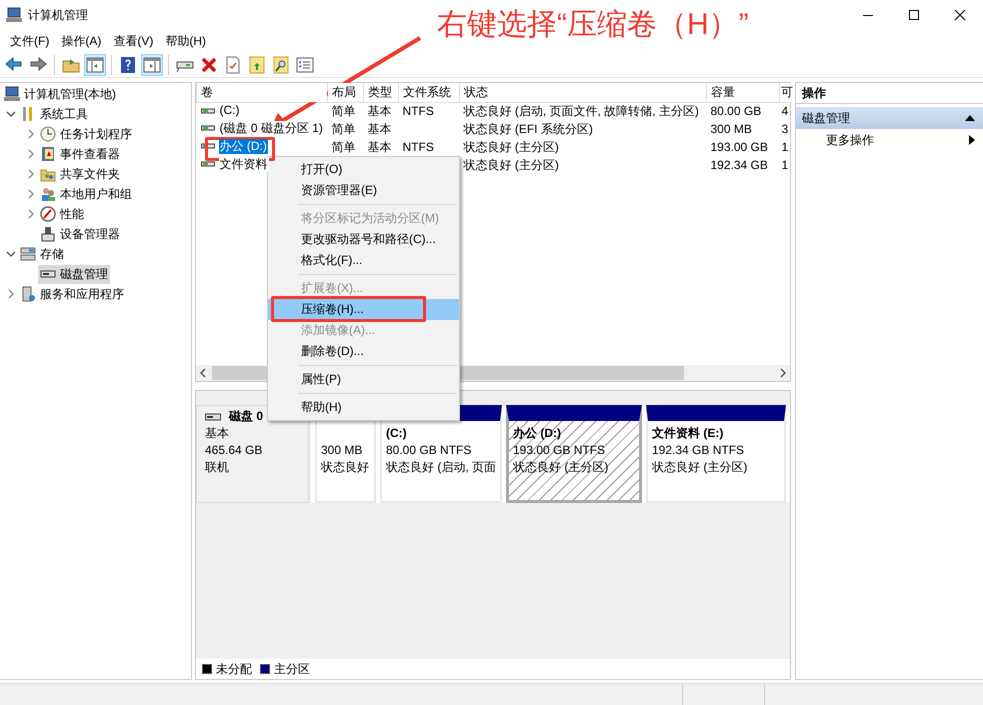 The width and height of the screenshot is (983, 705). What do you see at coordinates (785, 129) in the screenshot?
I see `table-cell: 3` at bounding box center [785, 129].